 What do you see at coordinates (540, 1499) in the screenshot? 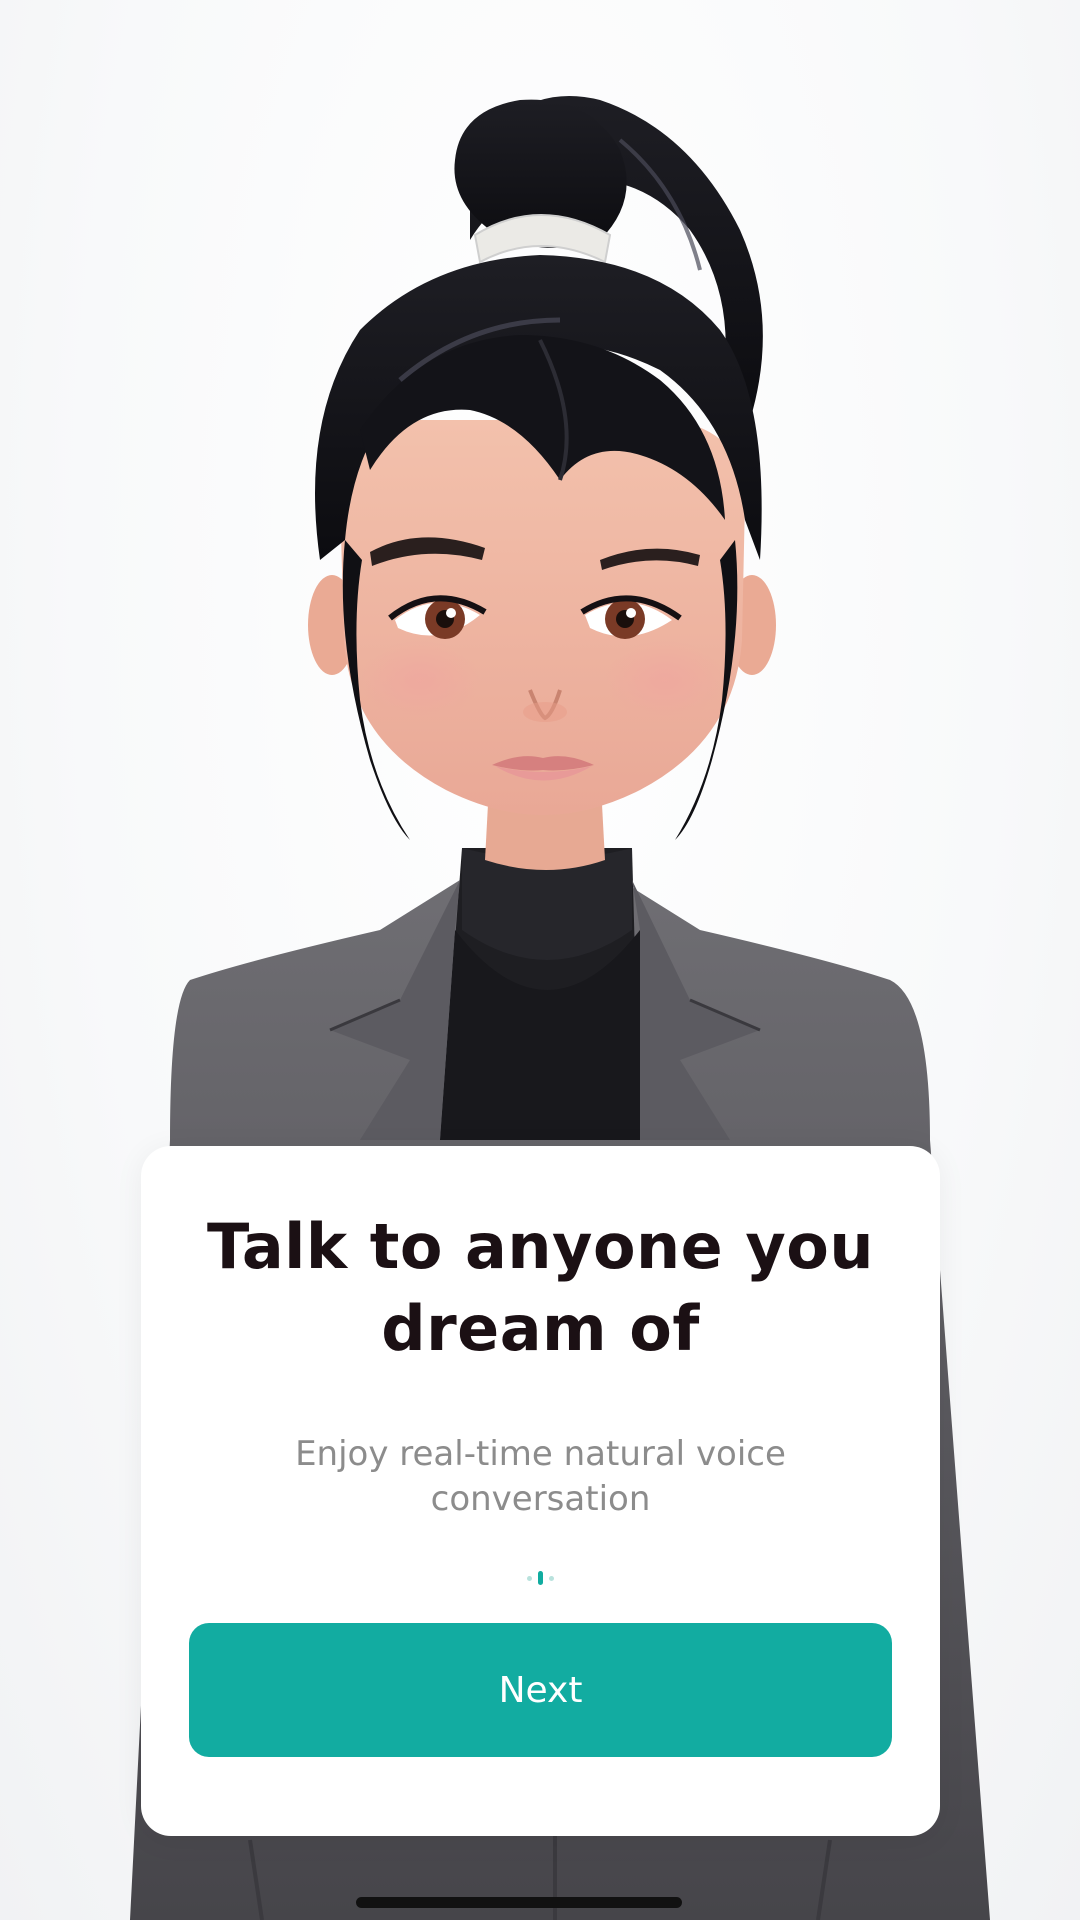
I see `subtitle-line-2: conversation` at bounding box center [540, 1499].